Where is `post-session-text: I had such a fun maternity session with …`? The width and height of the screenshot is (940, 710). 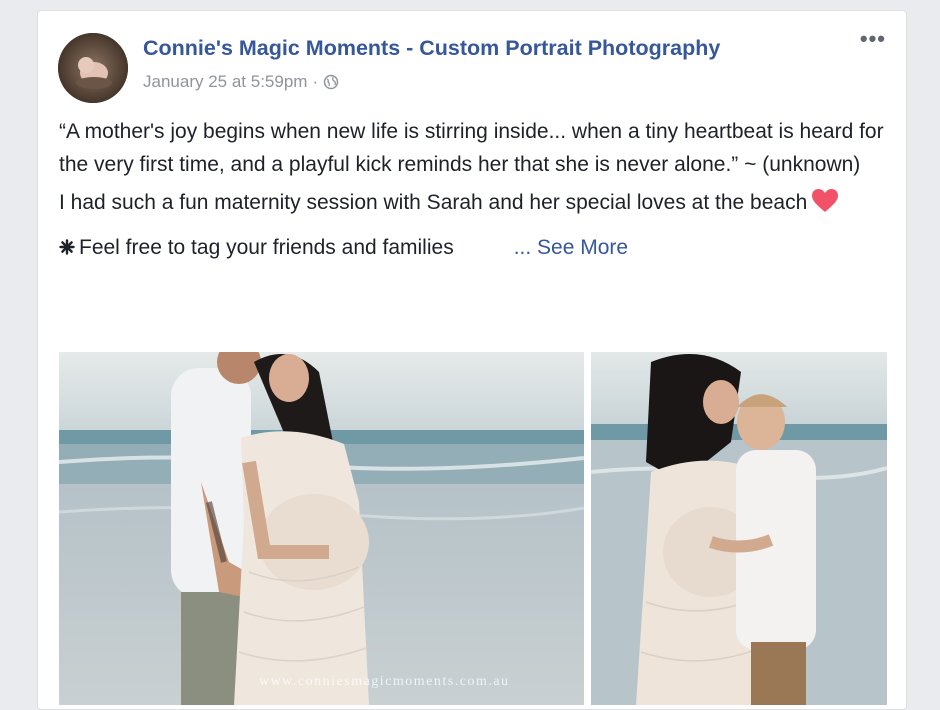
post-session-text: I had such a fun maternity session with … is located at coordinates (433, 202).